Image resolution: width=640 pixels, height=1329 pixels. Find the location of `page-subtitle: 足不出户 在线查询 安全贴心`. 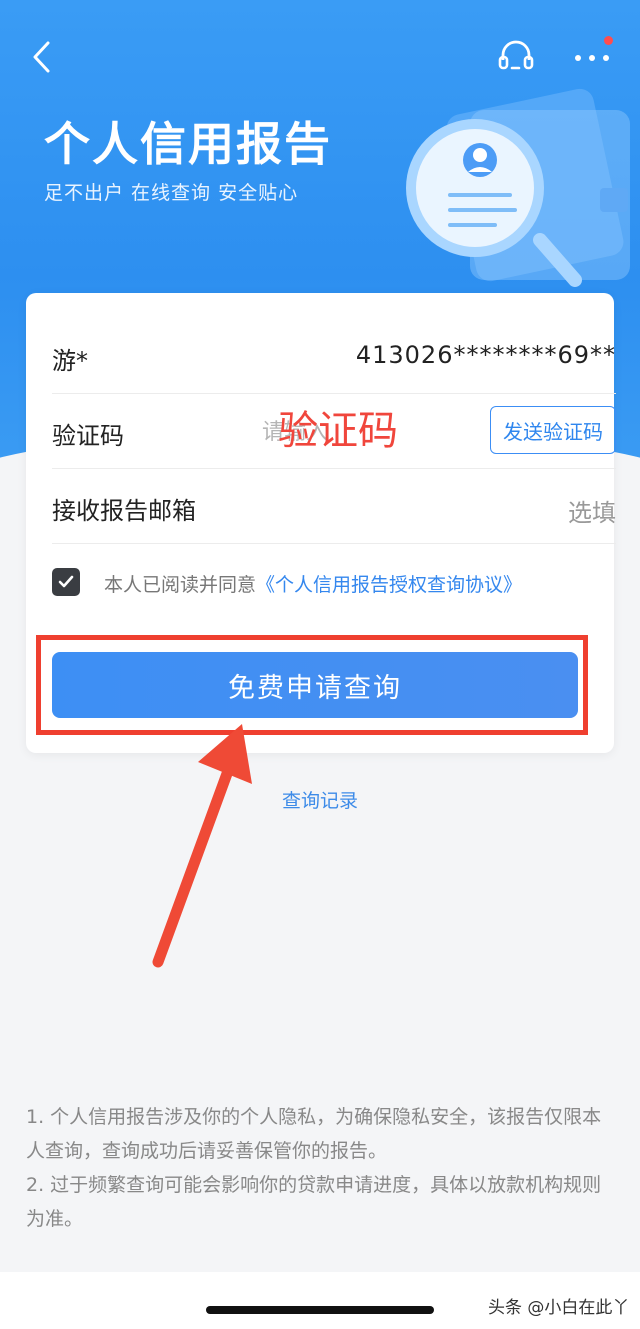

page-subtitle: 足不出户 在线查询 安全贴心 is located at coordinates (171, 193).